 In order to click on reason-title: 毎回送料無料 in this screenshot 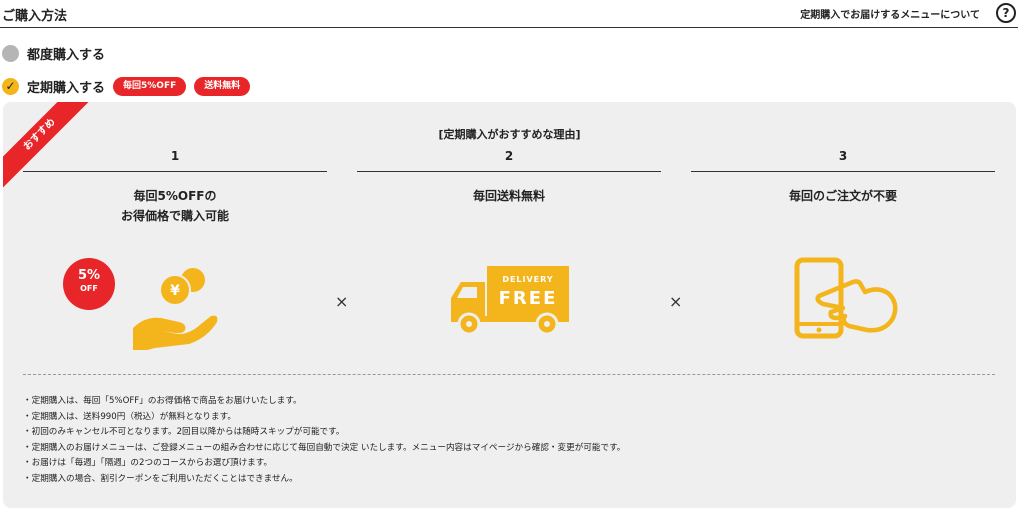, I will do `click(508, 196)`.